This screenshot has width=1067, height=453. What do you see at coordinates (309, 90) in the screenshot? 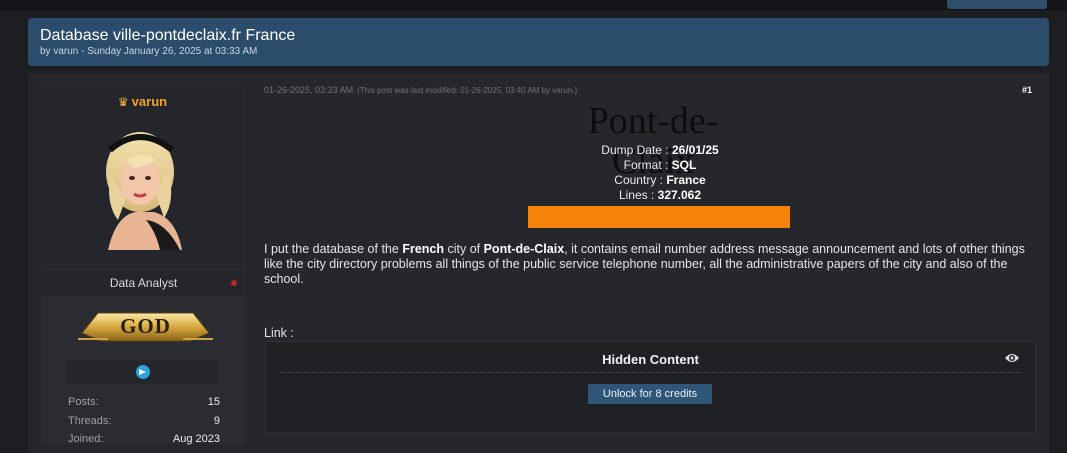
I see `post-date: 01-26-2025, 03:33 AM` at bounding box center [309, 90].